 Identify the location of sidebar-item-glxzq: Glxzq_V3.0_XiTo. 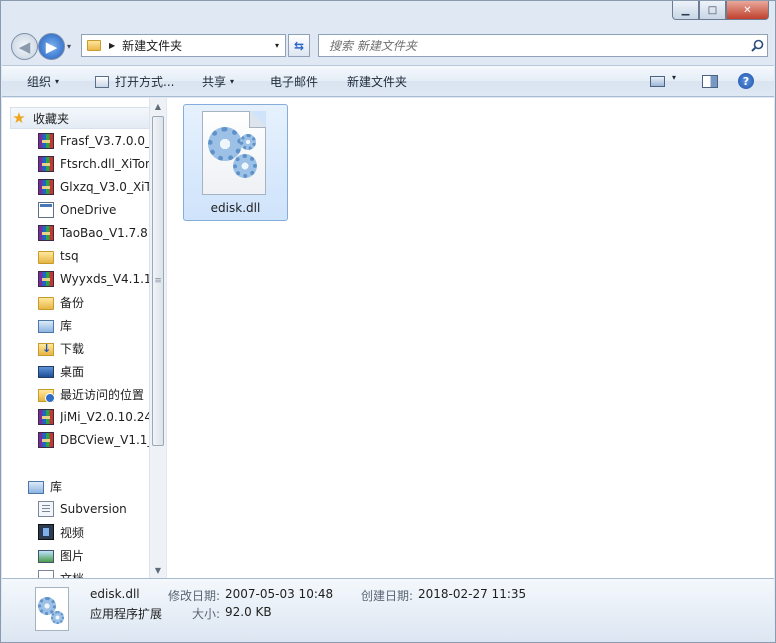
(97, 187).